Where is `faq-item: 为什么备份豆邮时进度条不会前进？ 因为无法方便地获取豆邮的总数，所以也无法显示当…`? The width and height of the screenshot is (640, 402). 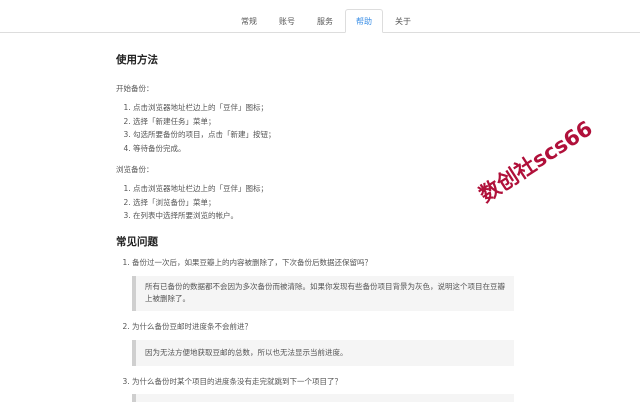 faq-item: 为什么备份豆邮时进度条不会前进？ 因为无法方便地获取豆邮的总数，所以也无法显示当… is located at coordinates (324, 344).